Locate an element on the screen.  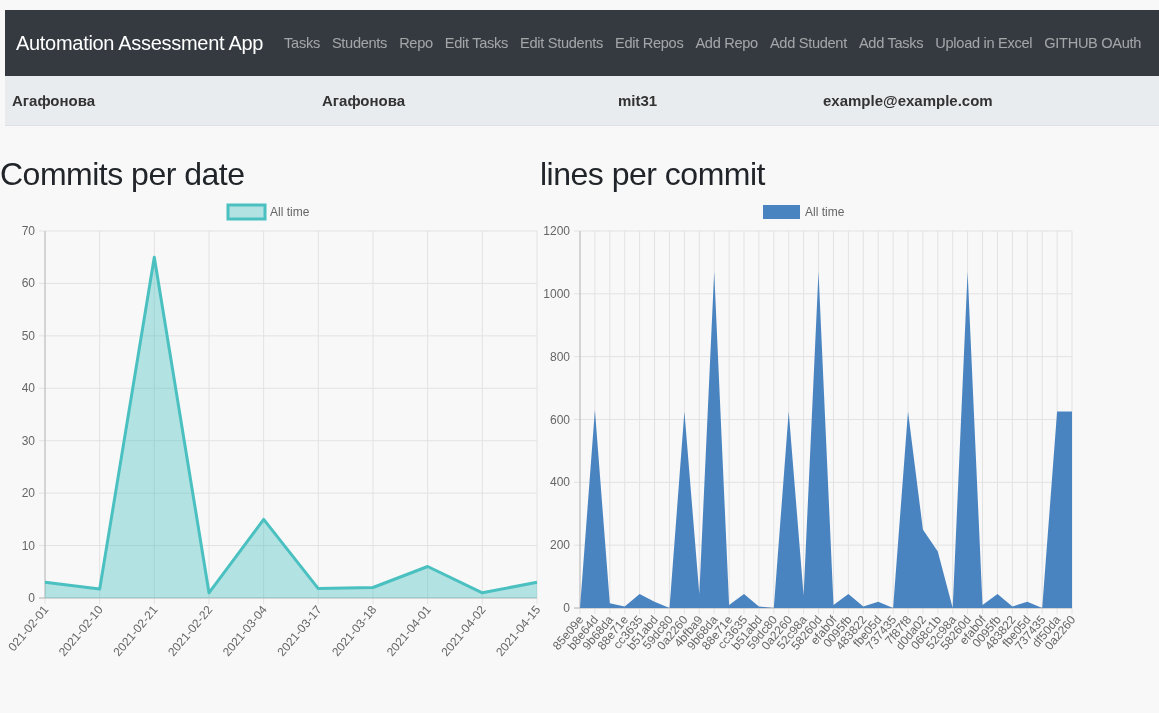
nav-link: Tasks is located at coordinates (302, 43).